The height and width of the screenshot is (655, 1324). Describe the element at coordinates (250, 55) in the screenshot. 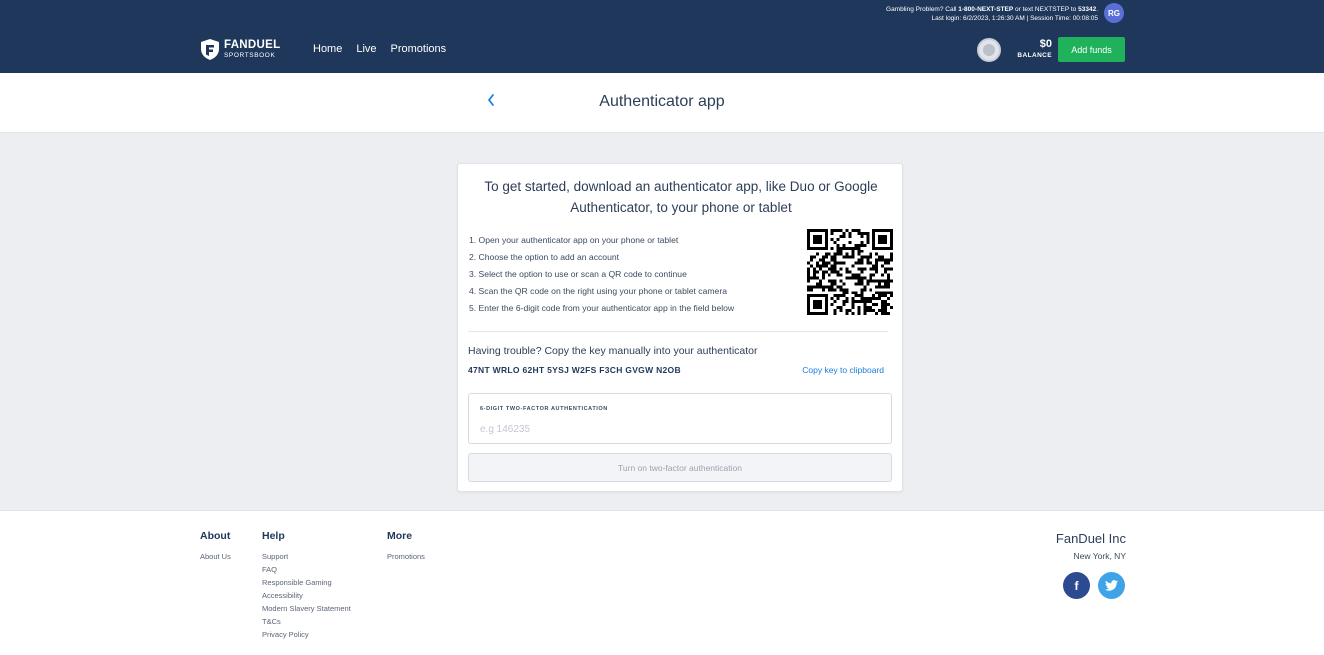

I see `logo-subtitle: SPORTSBOOK` at that location.